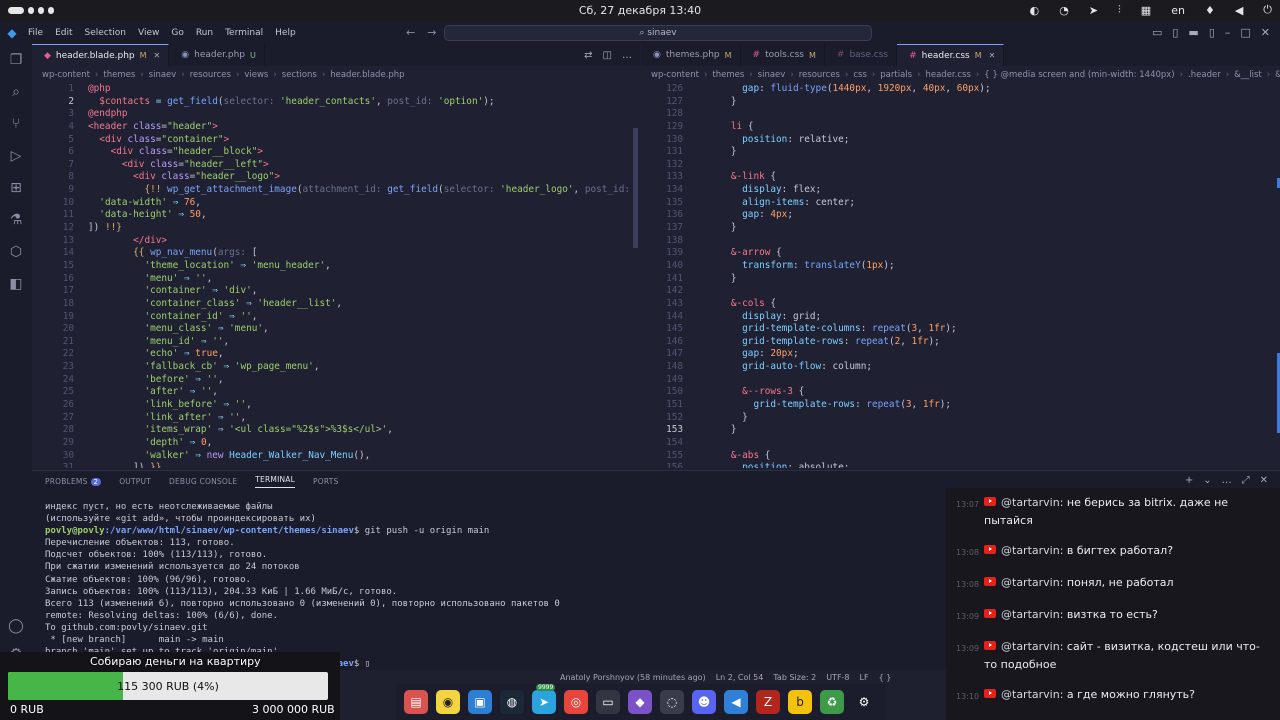 The height and width of the screenshot is (720, 1280). I want to click on files-icon: ▤, so click(416, 702).